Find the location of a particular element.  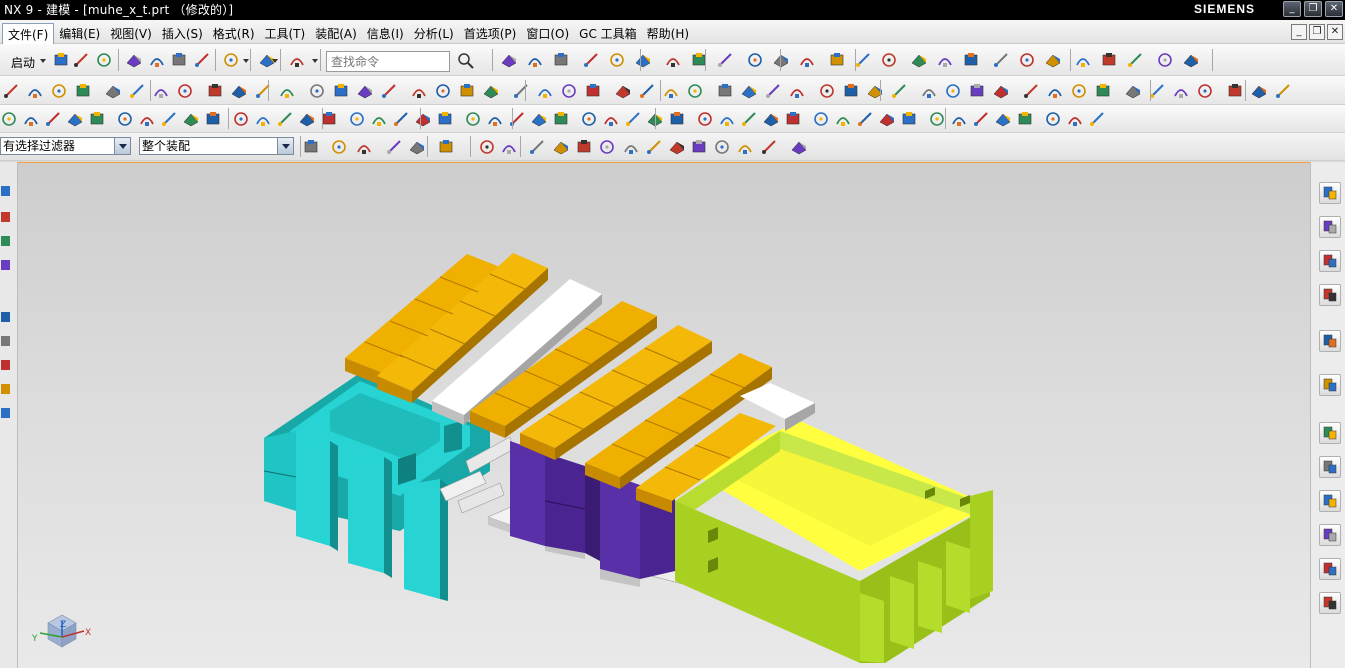

process-studio-icon is located at coordinates (1330, 501).